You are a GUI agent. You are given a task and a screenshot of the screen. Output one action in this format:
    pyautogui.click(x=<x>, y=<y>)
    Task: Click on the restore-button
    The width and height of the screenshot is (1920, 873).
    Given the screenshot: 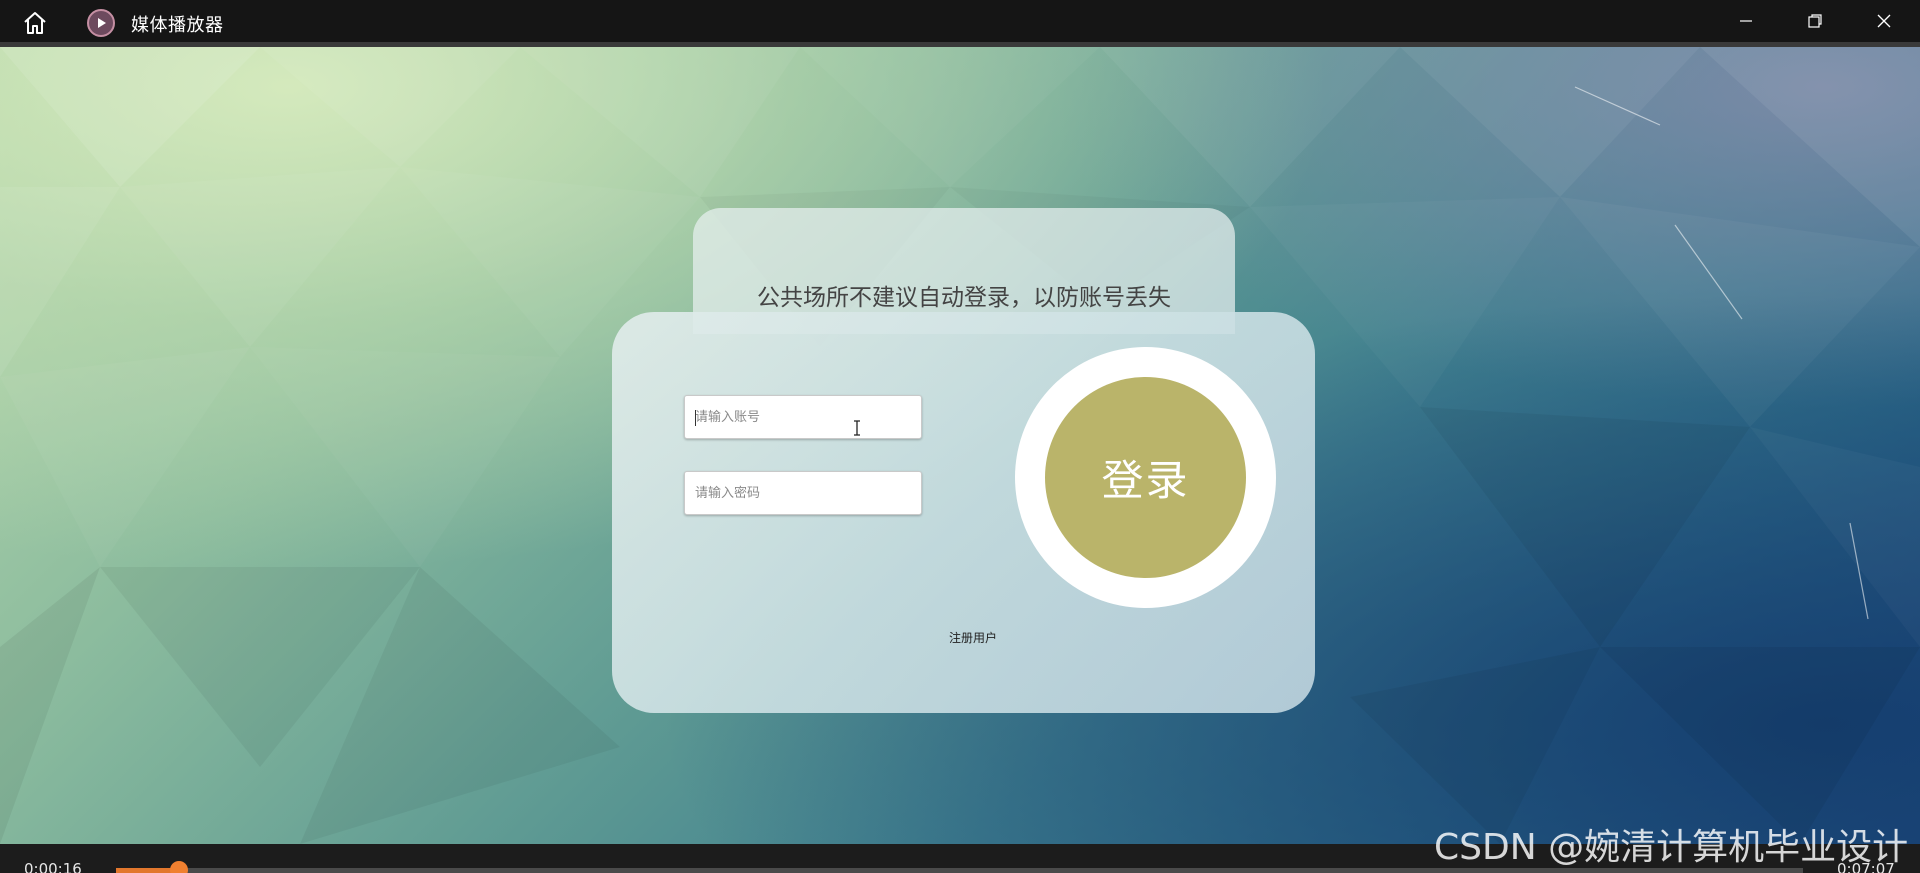 What is the action you would take?
    pyautogui.click(x=1815, y=21)
    